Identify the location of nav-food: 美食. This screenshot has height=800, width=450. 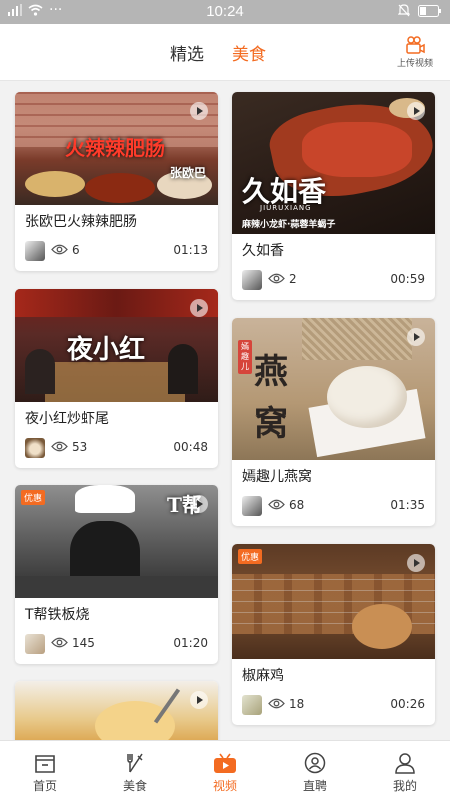
(135, 770).